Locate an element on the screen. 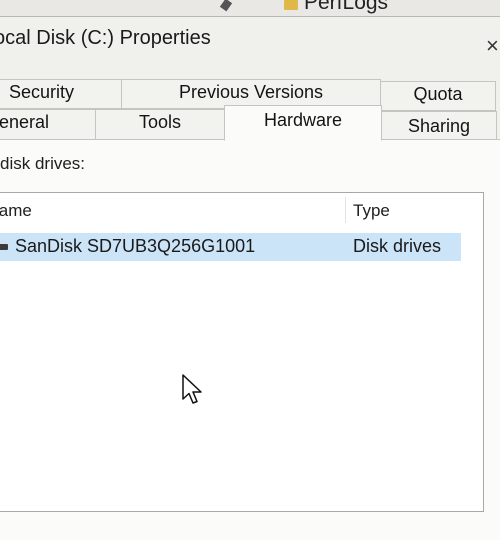  close-icon: × is located at coordinates (492, 46).